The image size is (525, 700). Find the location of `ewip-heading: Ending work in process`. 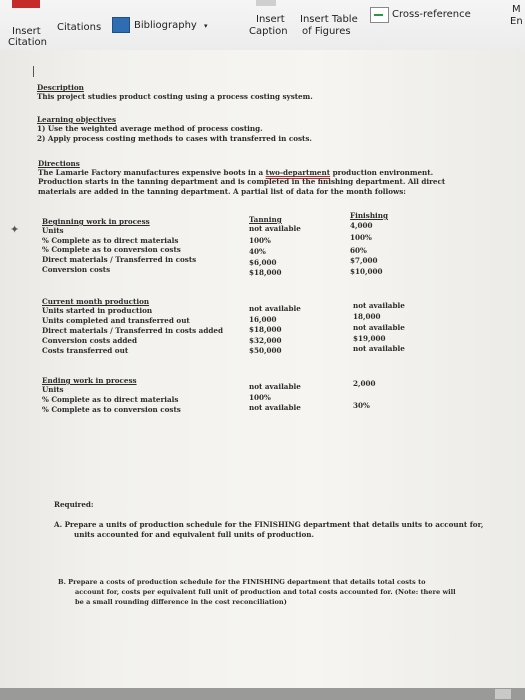

ewip-heading: Ending work in process is located at coordinates (89, 380).